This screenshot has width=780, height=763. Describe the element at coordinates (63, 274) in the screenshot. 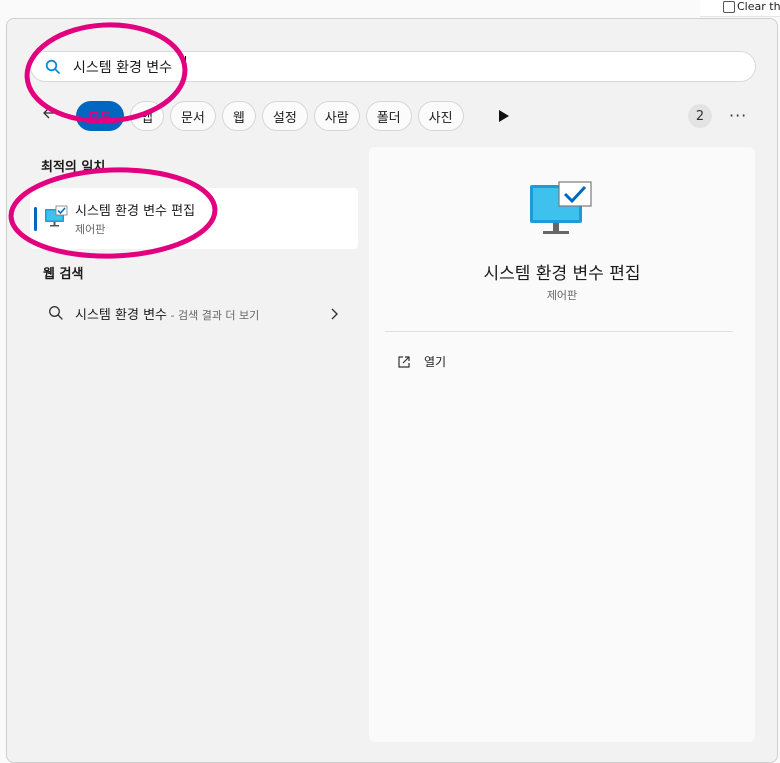

I see `web-search-heading: 웹 검색` at that location.